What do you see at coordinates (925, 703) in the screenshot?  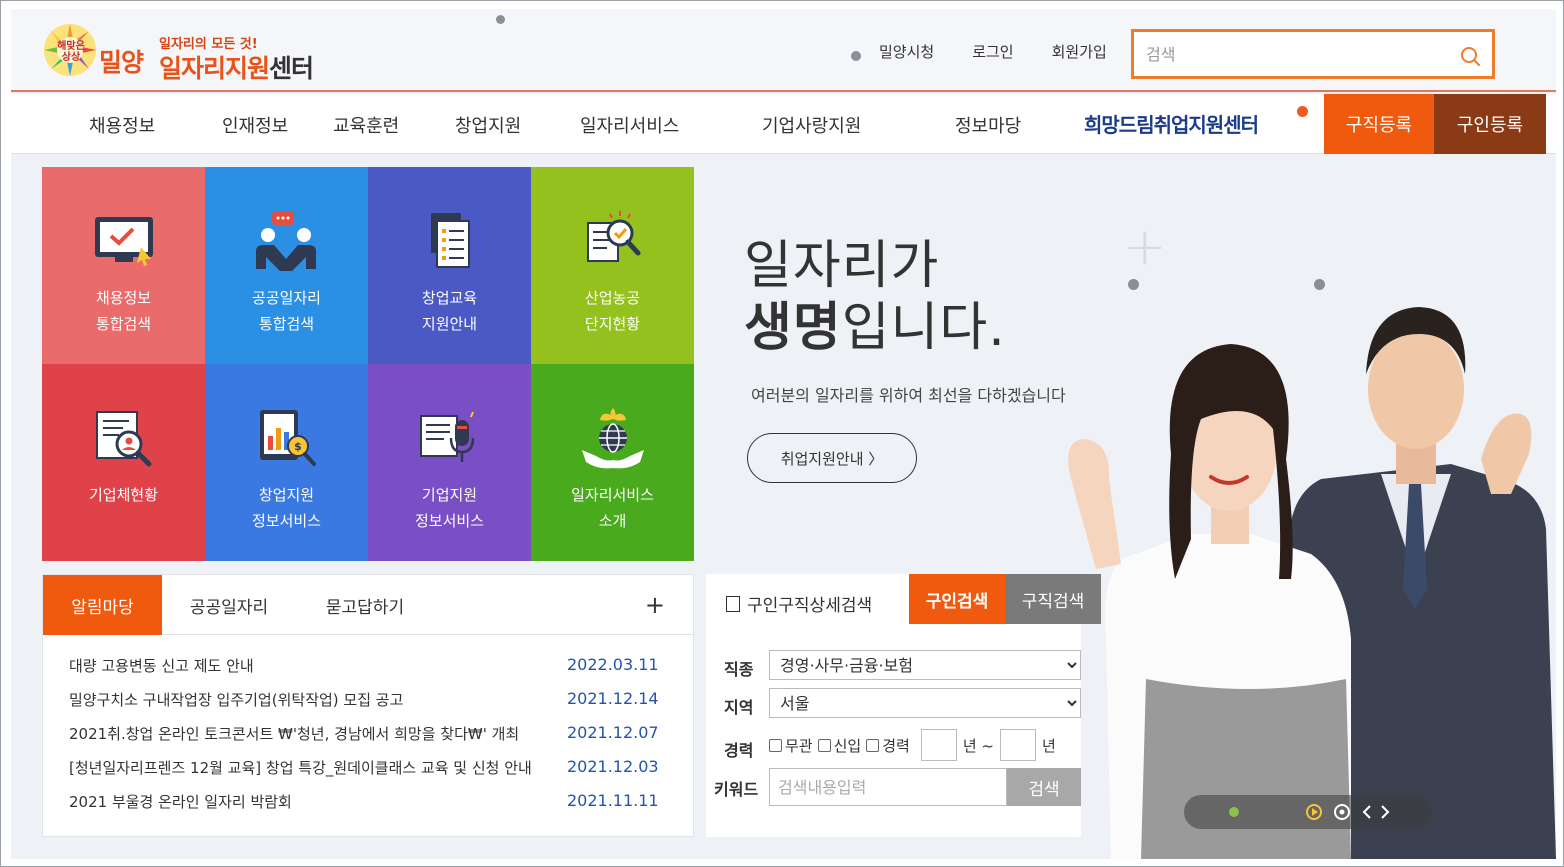 I see `region-select: 서울` at bounding box center [925, 703].